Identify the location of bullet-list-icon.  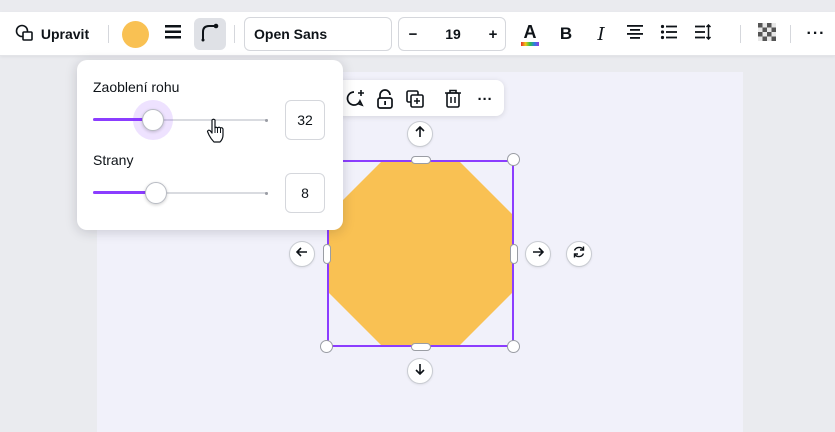
(669, 34).